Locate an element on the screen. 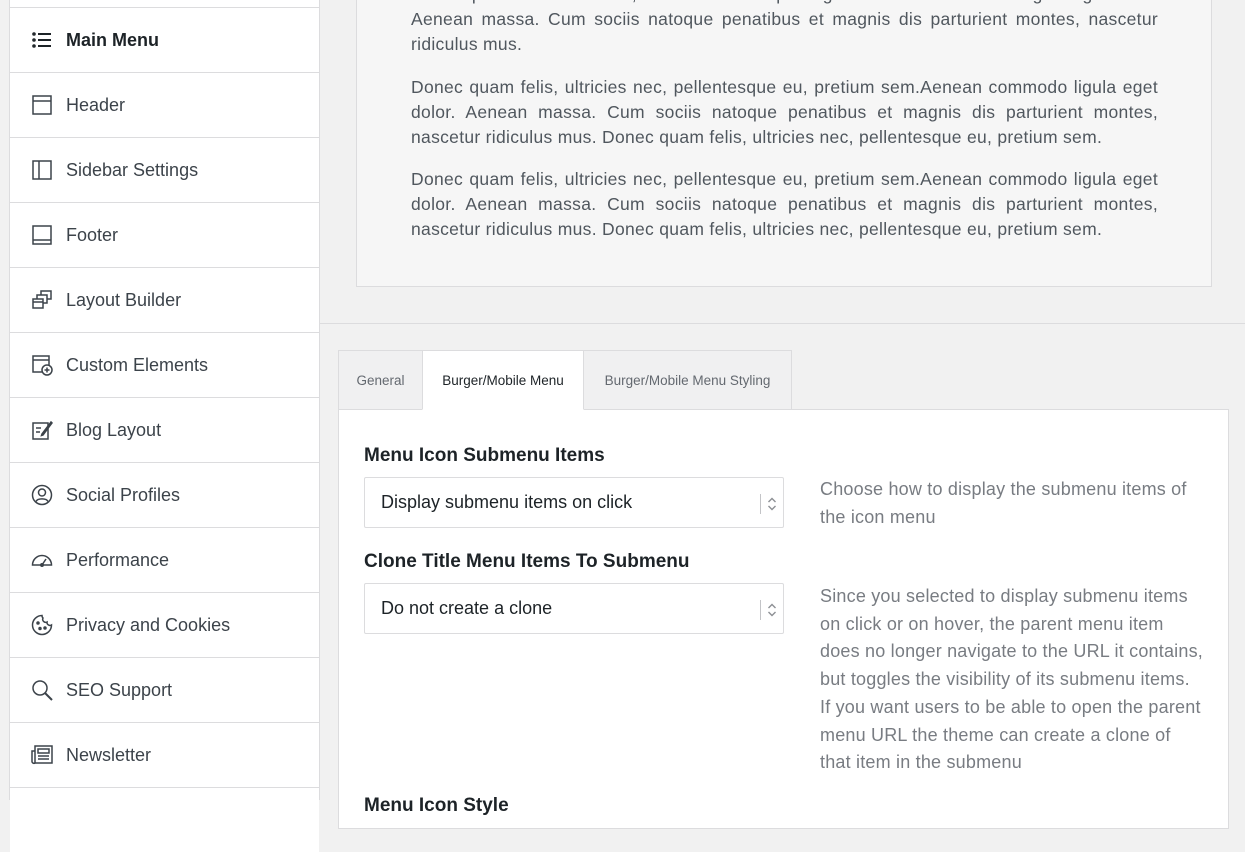  tab-burger-mobile-menu: Burger/Mobile Menu is located at coordinates (503, 380).